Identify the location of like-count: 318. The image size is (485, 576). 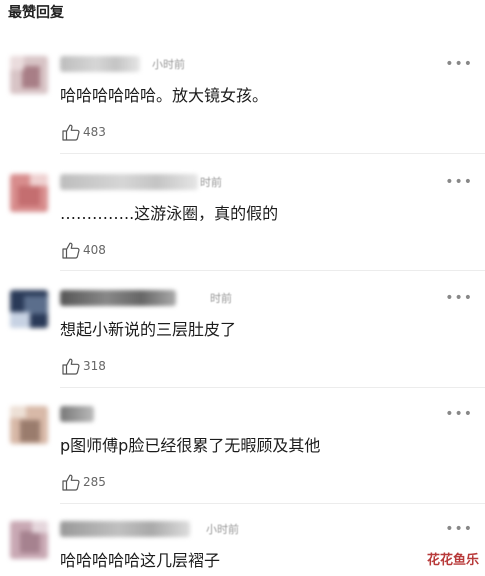
(94, 366).